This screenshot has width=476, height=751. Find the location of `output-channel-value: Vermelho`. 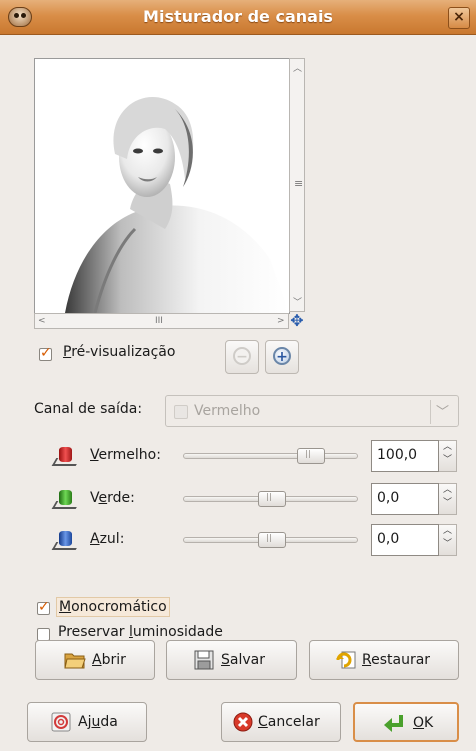

output-channel-value: Vermelho is located at coordinates (227, 411).